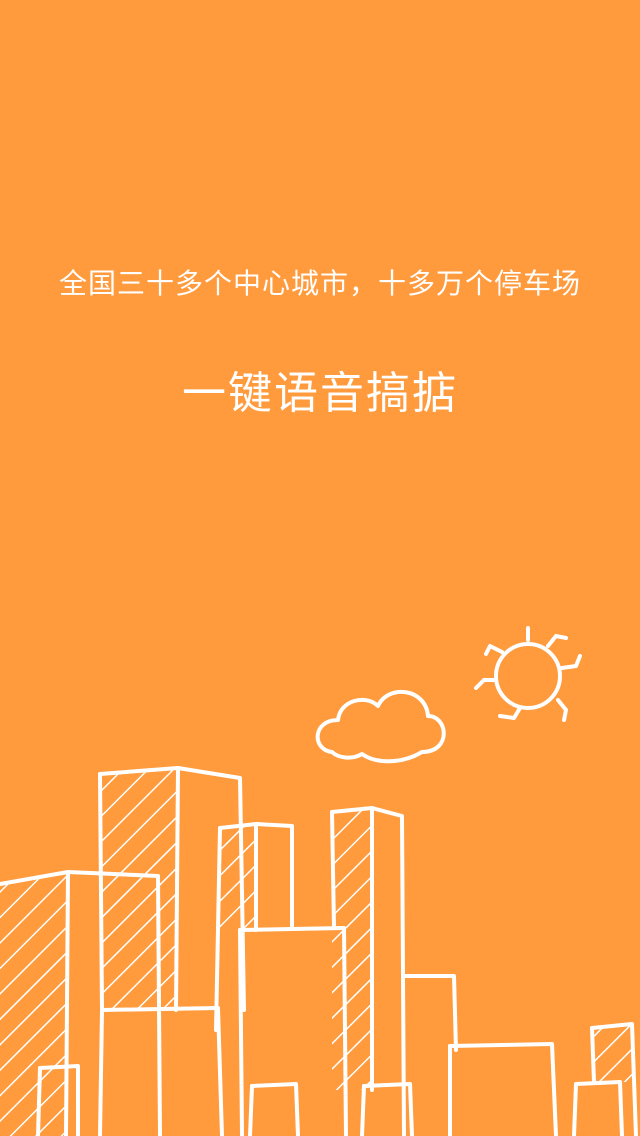 This screenshot has height=1136, width=640. What do you see at coordinates (320, 393) in the screenshot?
I see `splash-headline: 一键语音搞掂` at bounding box center [320, 393].